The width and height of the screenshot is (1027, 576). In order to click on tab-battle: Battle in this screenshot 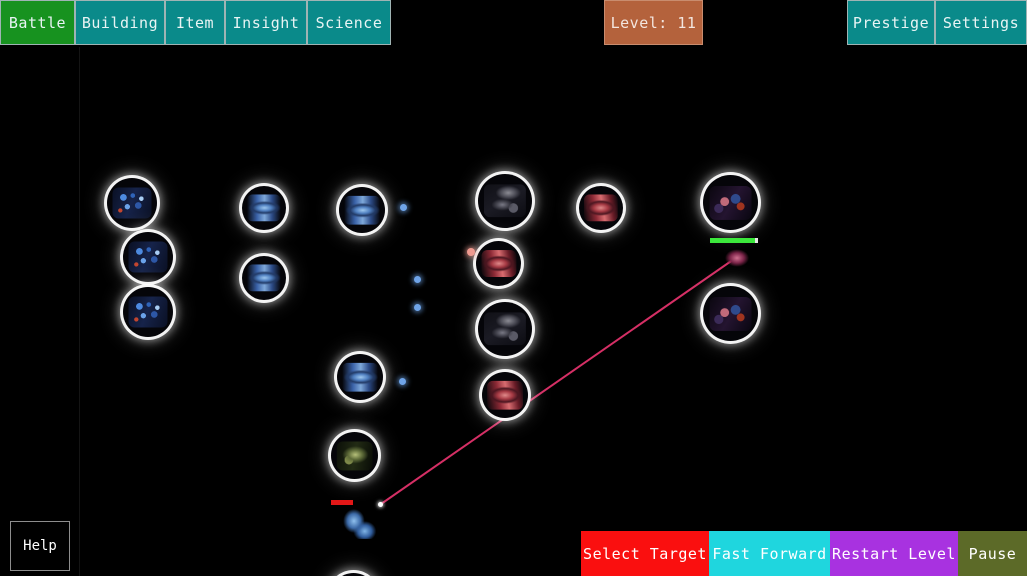, I will do `click(37, 22)`.